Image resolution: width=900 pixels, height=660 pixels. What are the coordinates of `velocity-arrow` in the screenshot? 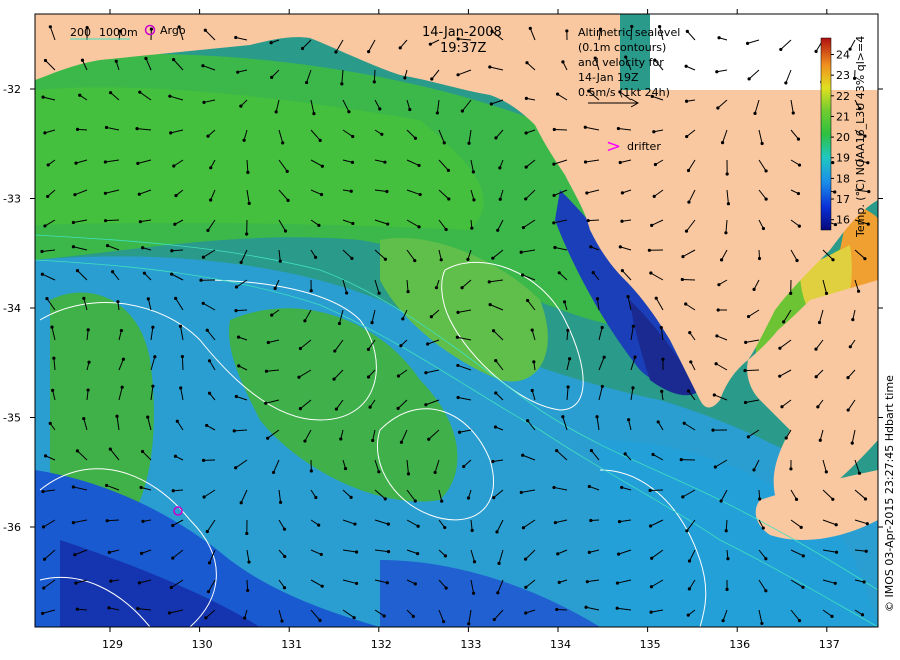 It's located at (112, 220).